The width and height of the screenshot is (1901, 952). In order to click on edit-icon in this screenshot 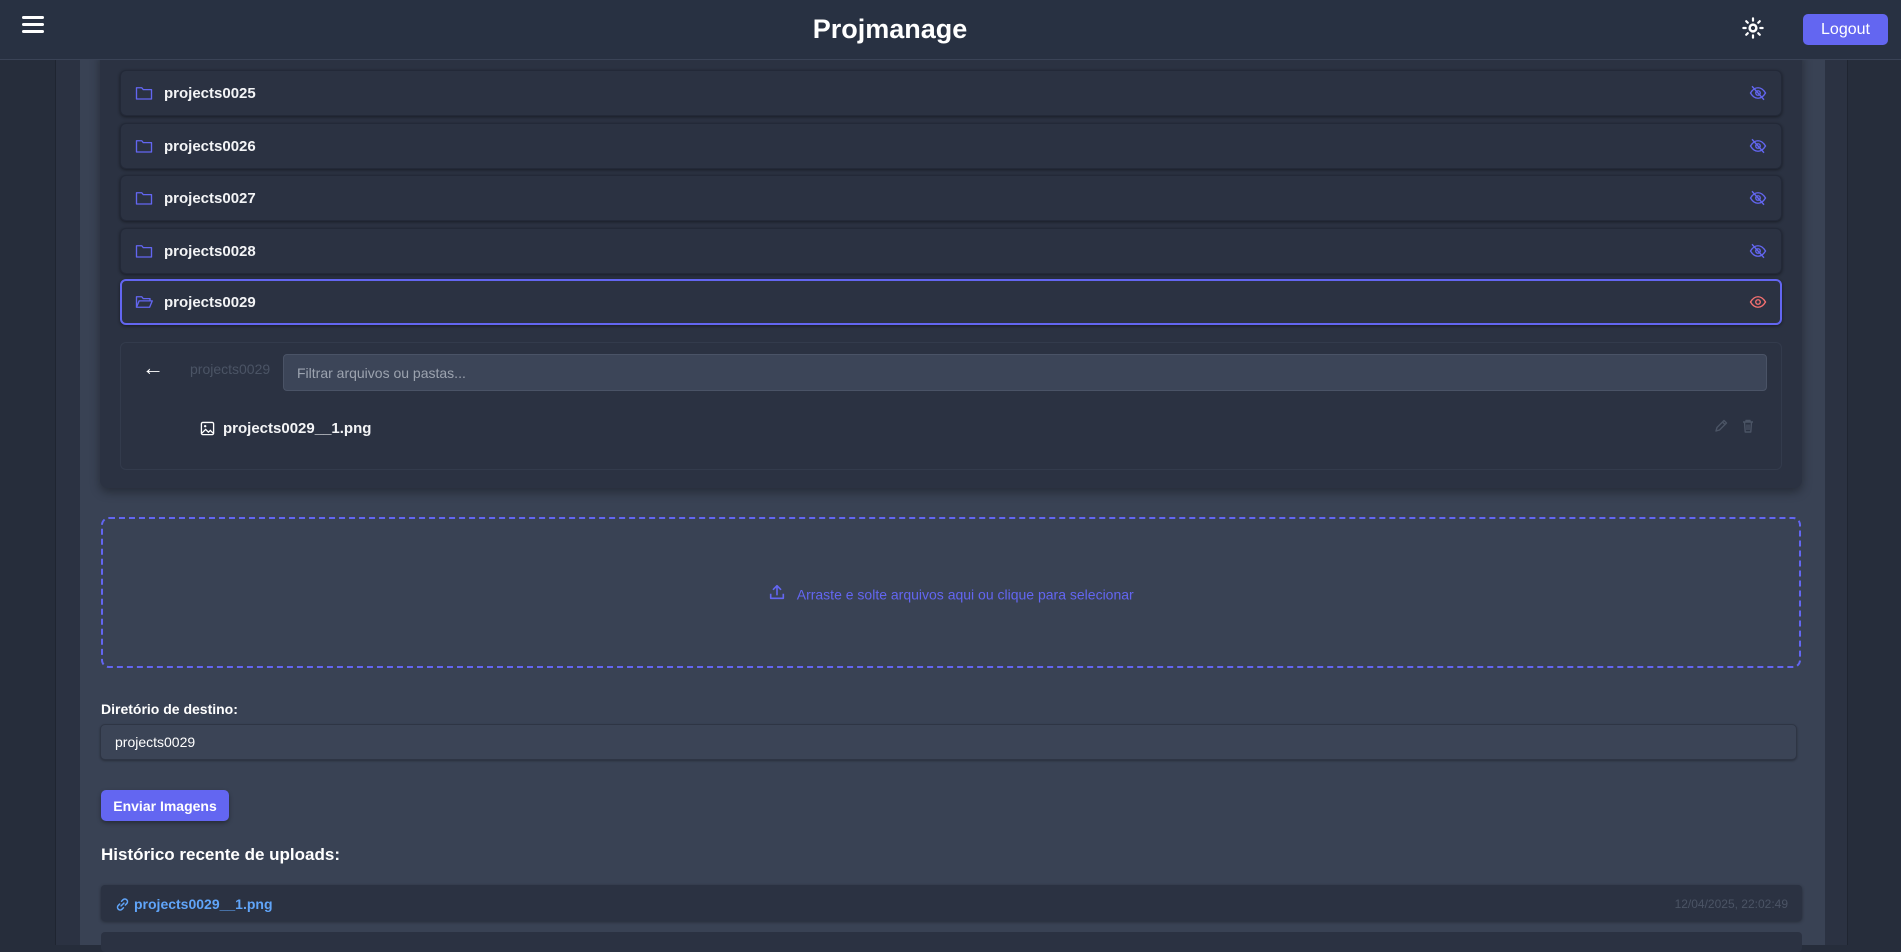, I will do `click(1721, 428)`.